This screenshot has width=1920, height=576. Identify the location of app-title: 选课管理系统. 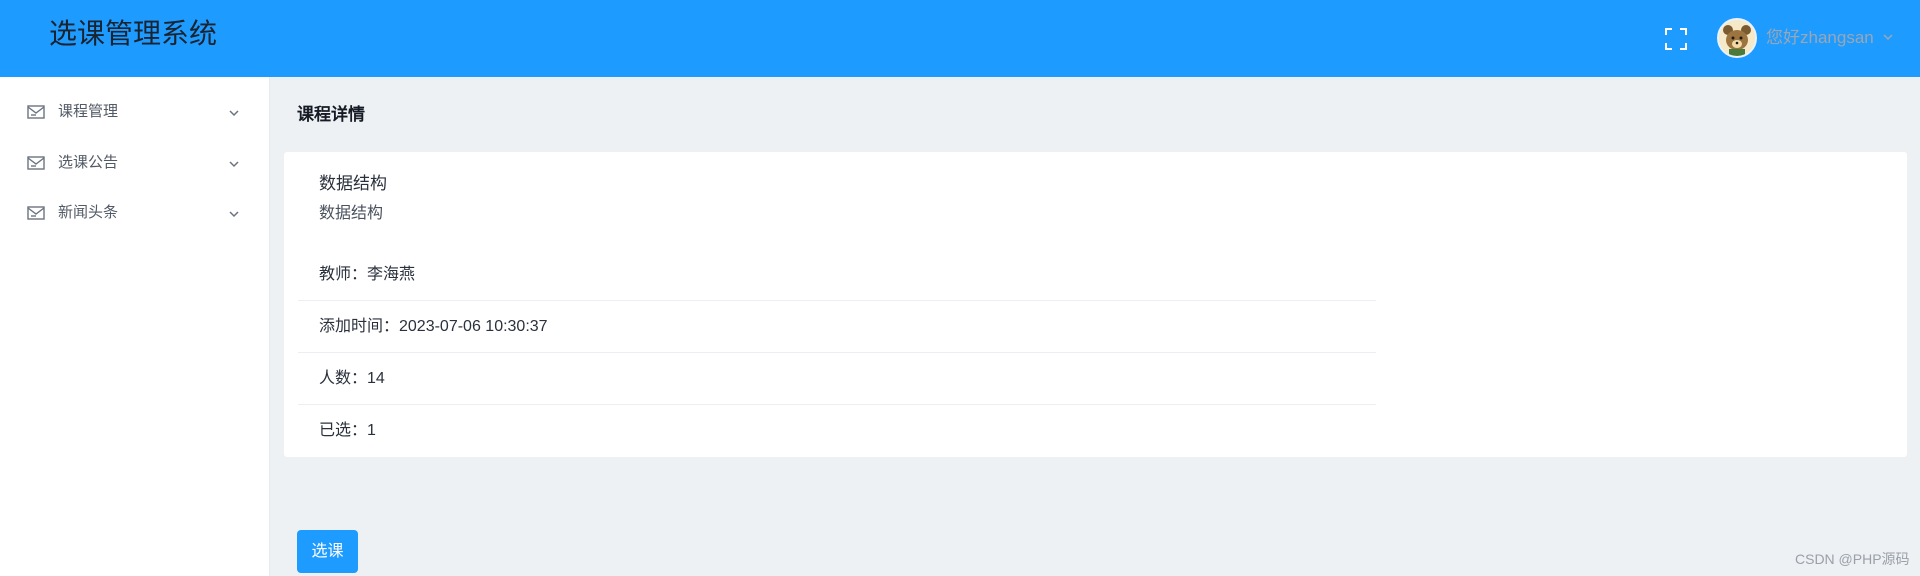
(133, 33).